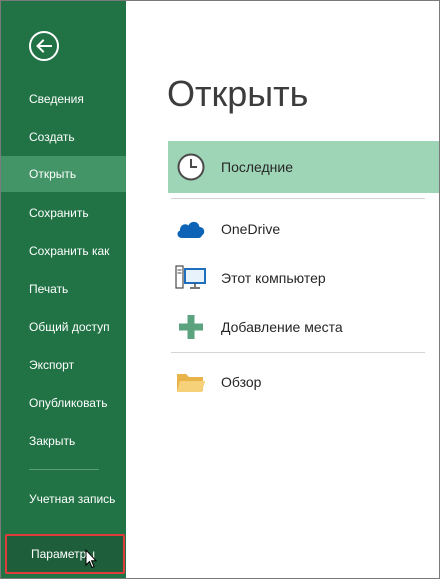 The image size is (440, 579). Describe the element at coordinates (273, 278) in the screenshot. I see `location-label: Этот компьютер` at that location.